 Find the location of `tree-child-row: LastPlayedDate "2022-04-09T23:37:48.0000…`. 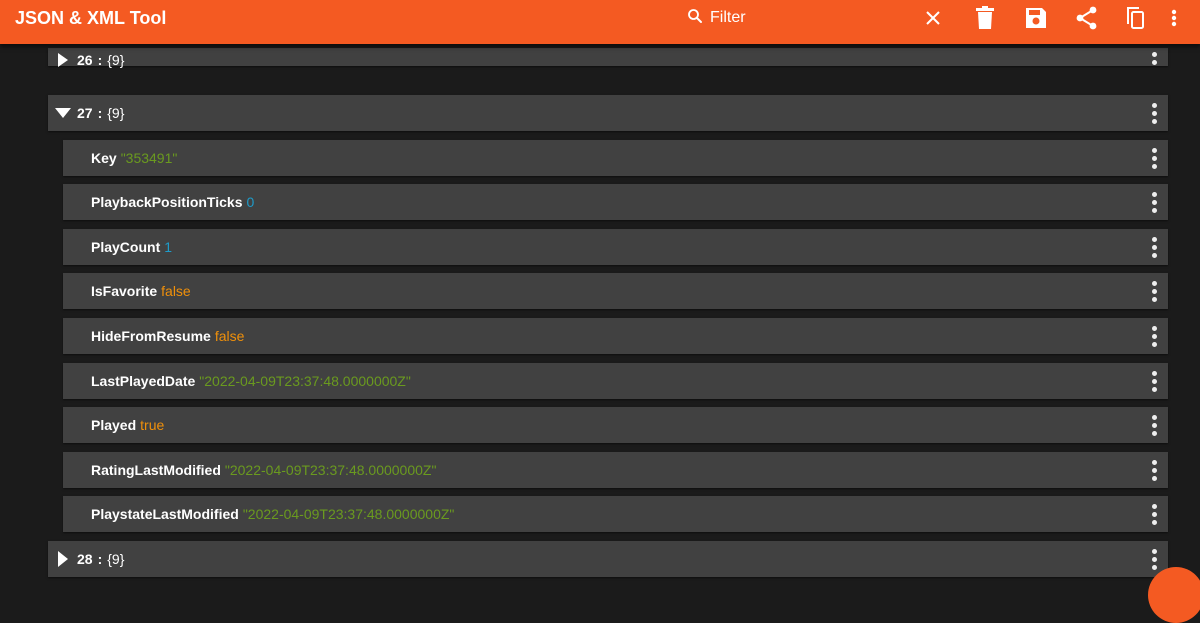

tree-child-row: LastPlayedDate "2022-04-09T23:37:48.0000… is located at coordinates (615, 381).